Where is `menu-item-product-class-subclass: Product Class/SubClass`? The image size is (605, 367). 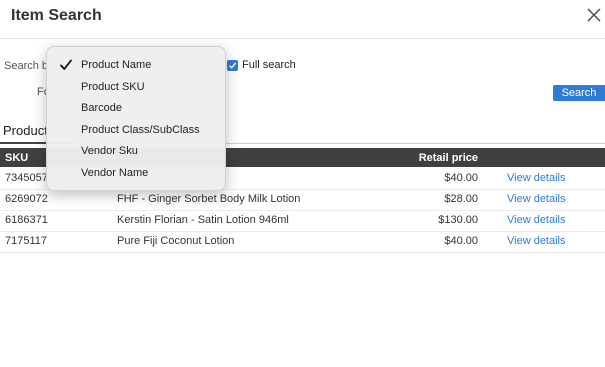
menu-item-product-class-subclass: Product Class/SubClass is located at coordinates (140, 130).